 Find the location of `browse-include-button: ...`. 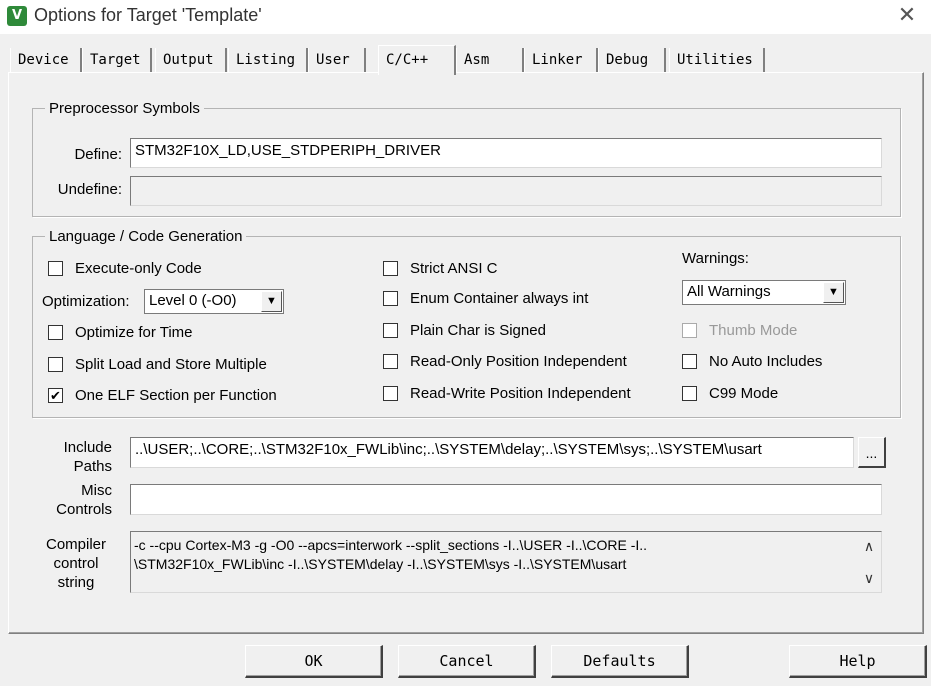

browse-include-button: ... is located at coordinates (872, 452).